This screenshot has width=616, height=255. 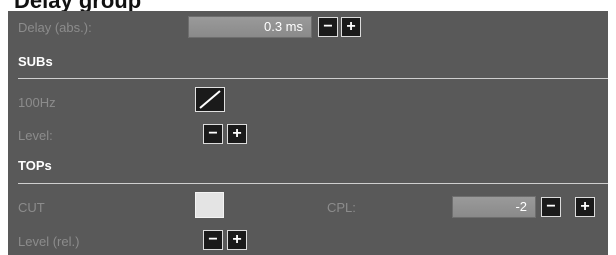 What do you see at coordinates (551, 207) in the screenshot?
I see `cpl-minus-button: −` at bounding box center [551, 207].